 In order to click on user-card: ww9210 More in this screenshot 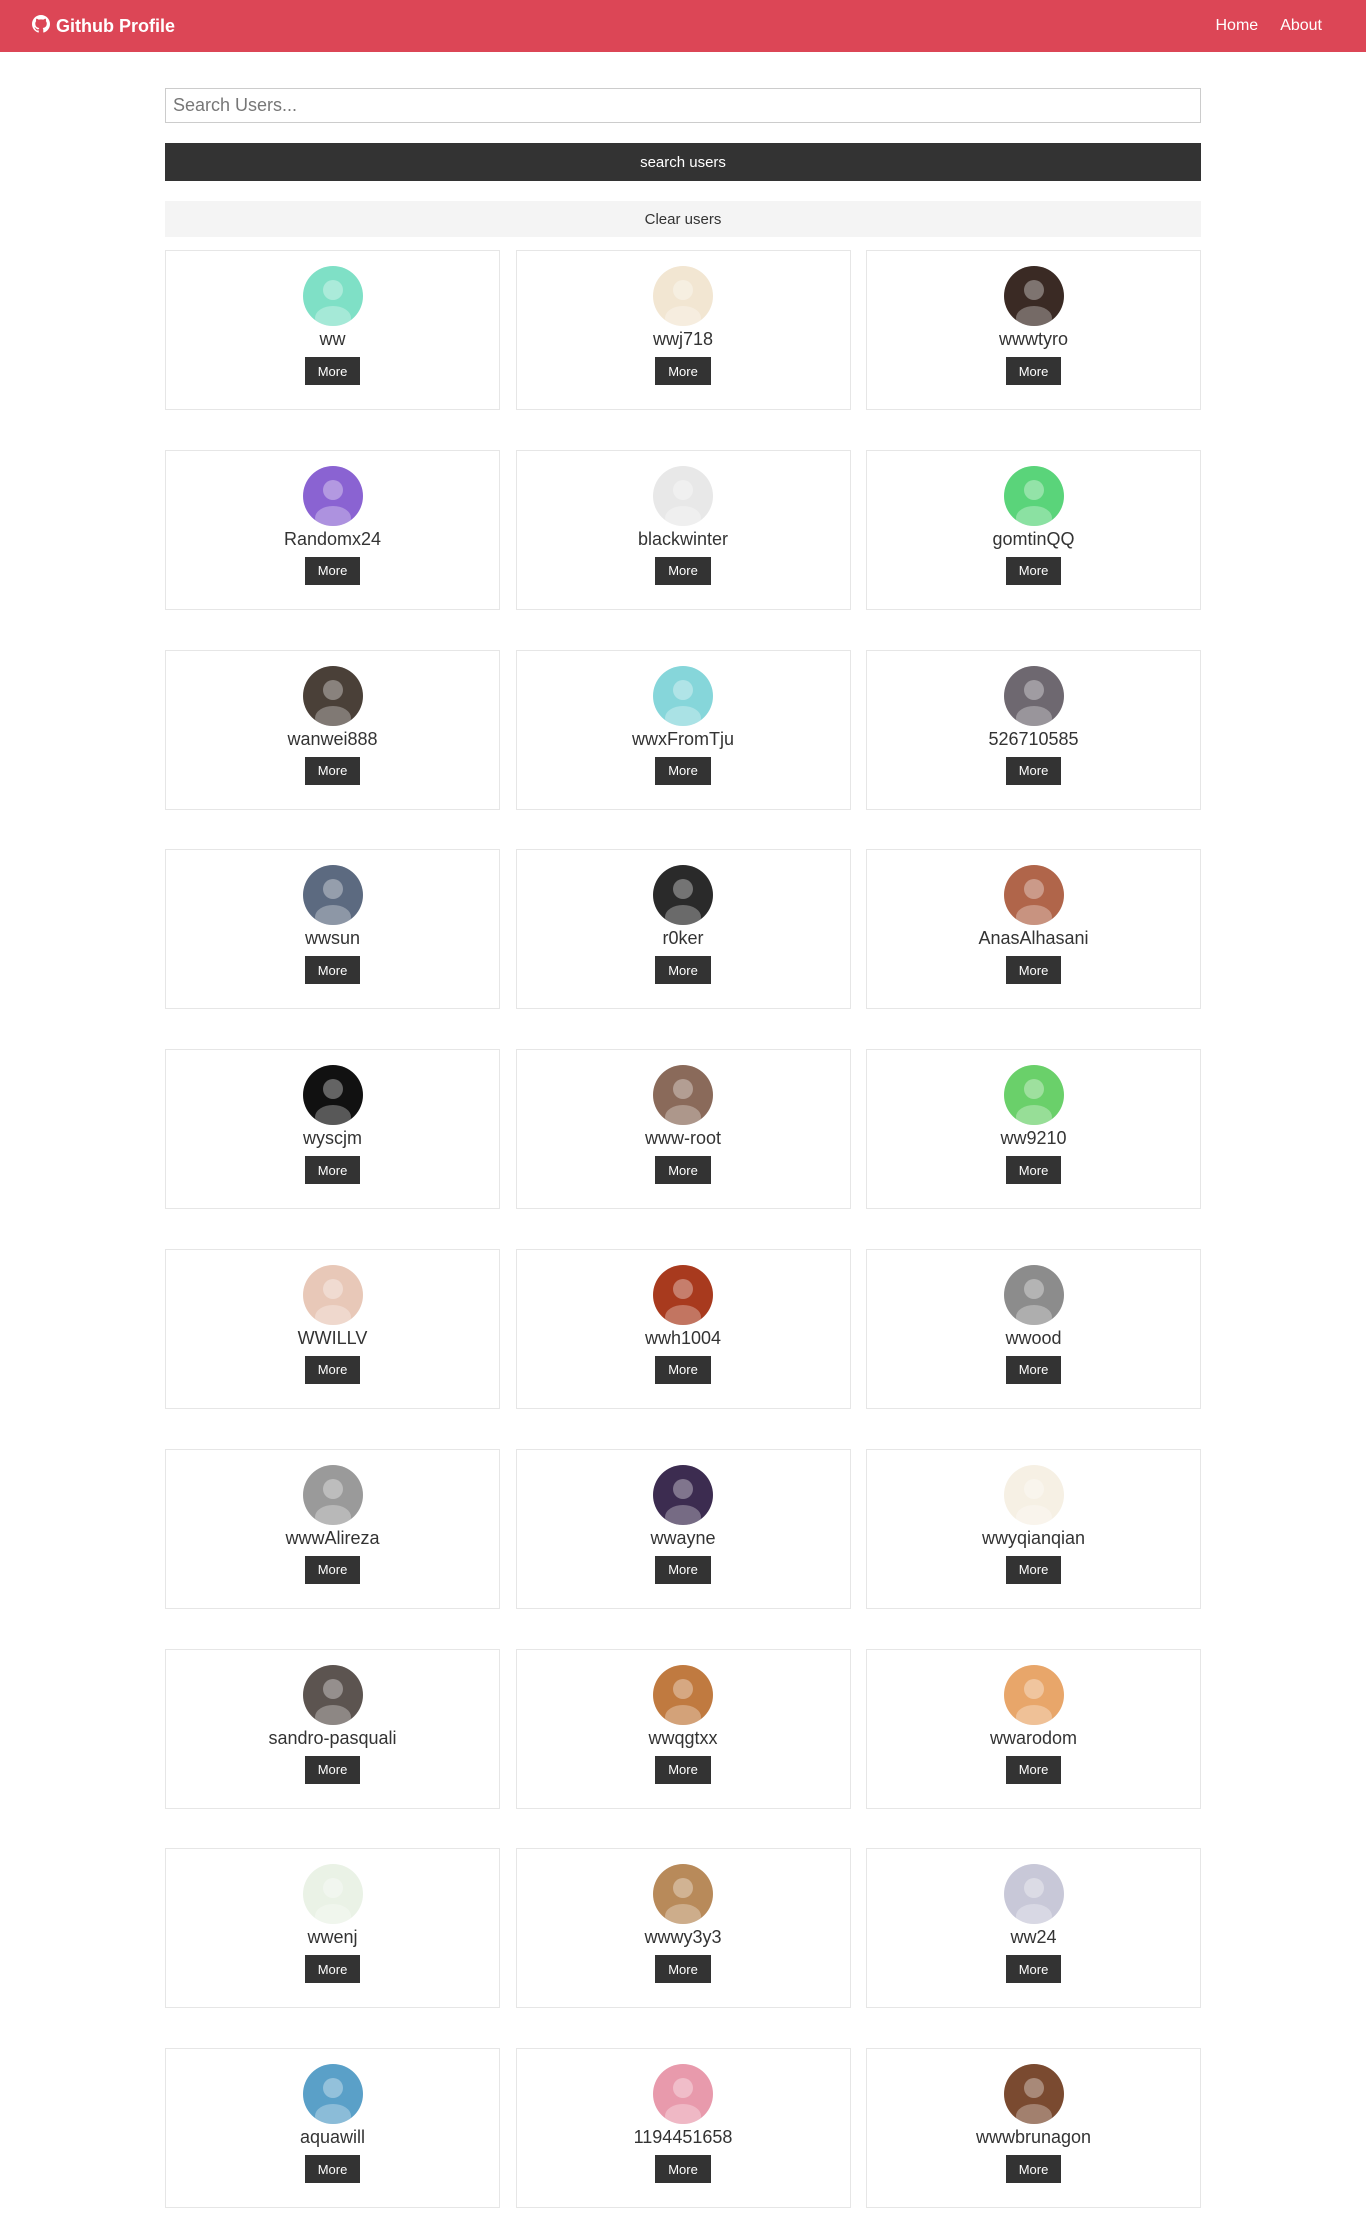, I will do `click(1033, 1129)`.